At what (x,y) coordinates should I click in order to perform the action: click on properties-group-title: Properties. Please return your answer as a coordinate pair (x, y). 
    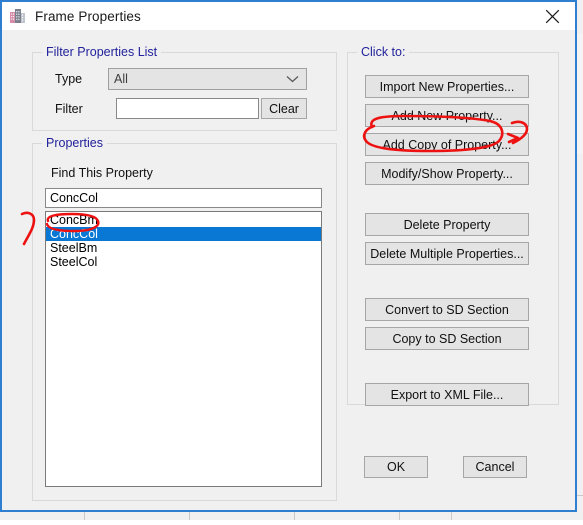
    Looking at the image, I should click on (74, 143).